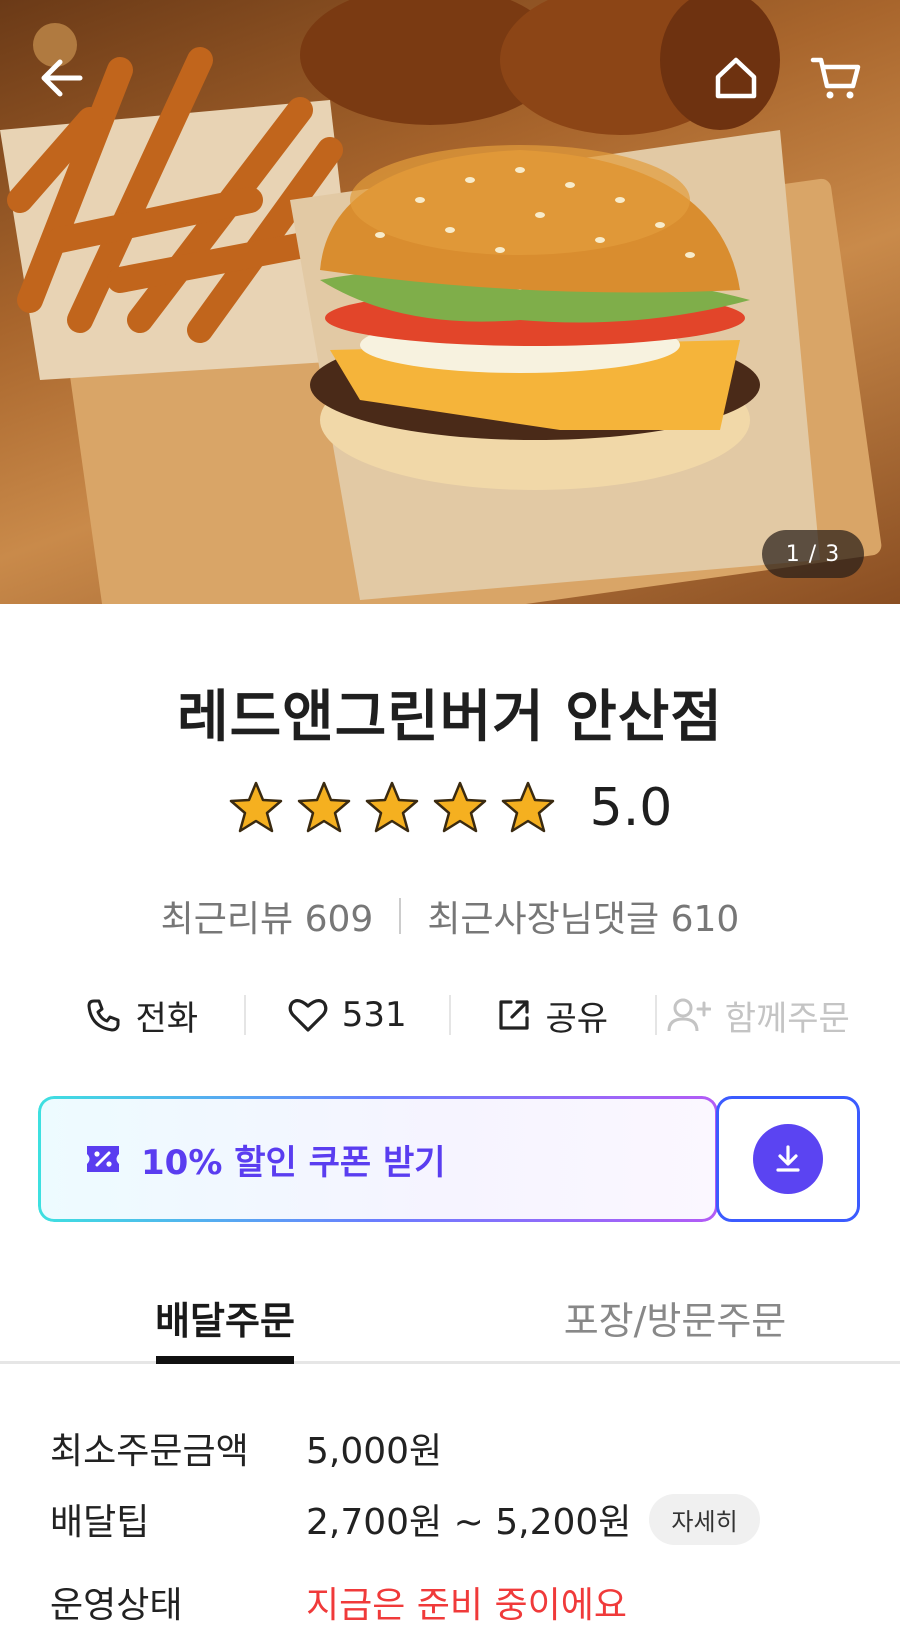 The image size is (900, 1647). I want to click on review-counts: 최근리뷰 609 최근사장님댓글 610, so click(450, 916).